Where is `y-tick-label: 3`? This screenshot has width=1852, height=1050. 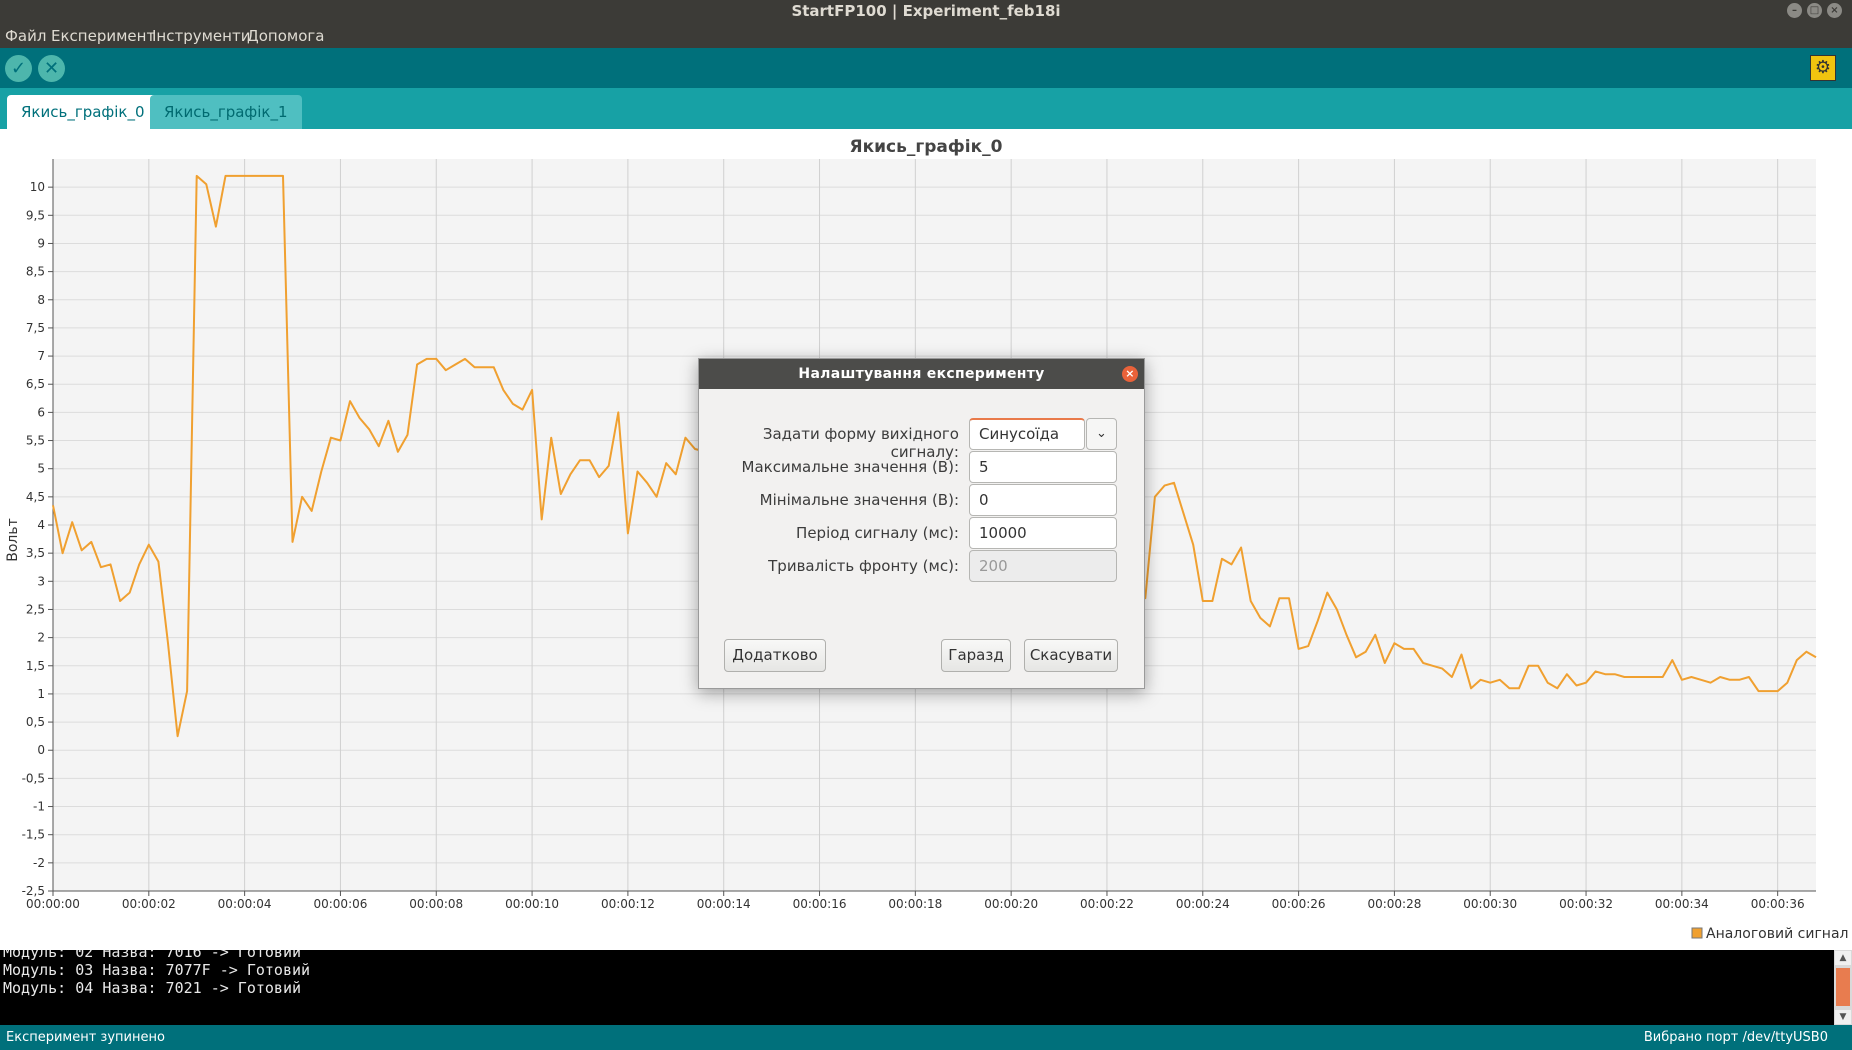
y-tick-label: 3 is located at coordinates (41, 581).